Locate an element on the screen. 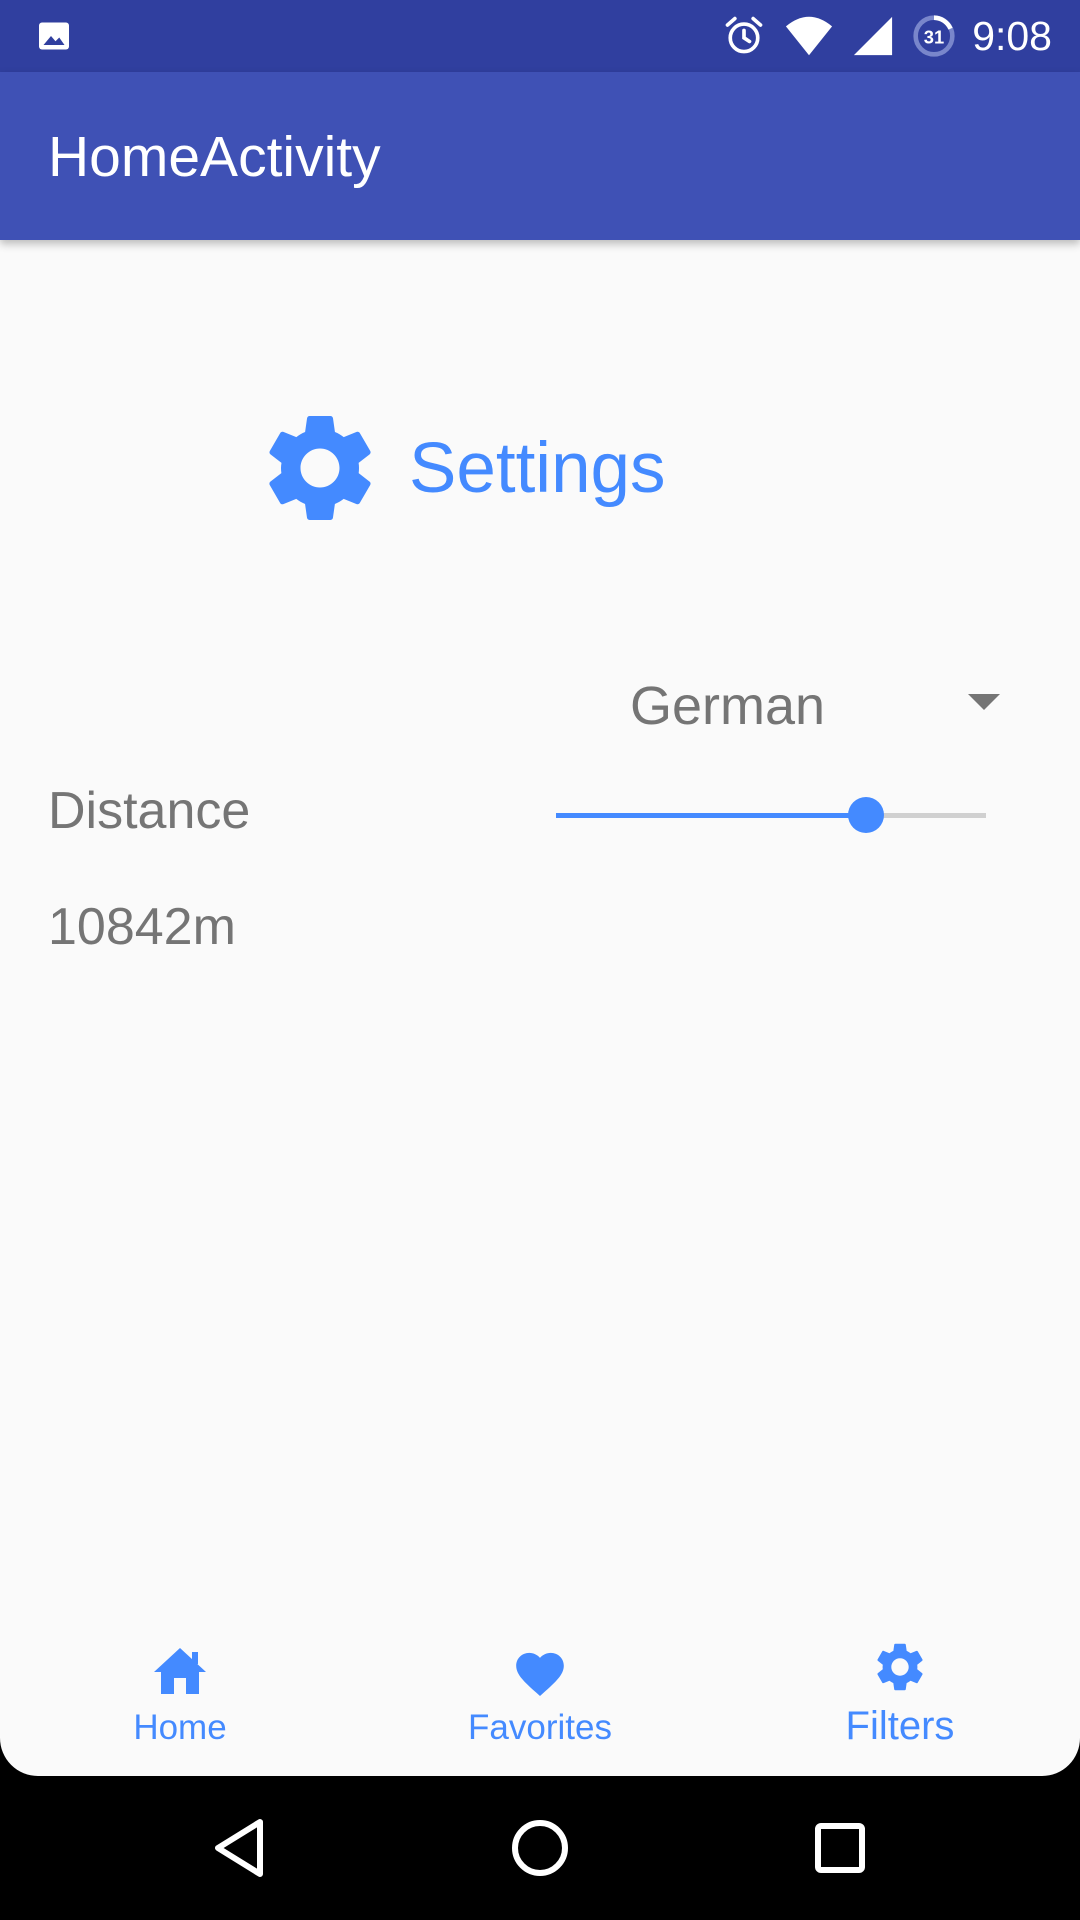 This screenshot has height=1920, width=1080. settings-header: Settings is located at coordinates (460, 468).